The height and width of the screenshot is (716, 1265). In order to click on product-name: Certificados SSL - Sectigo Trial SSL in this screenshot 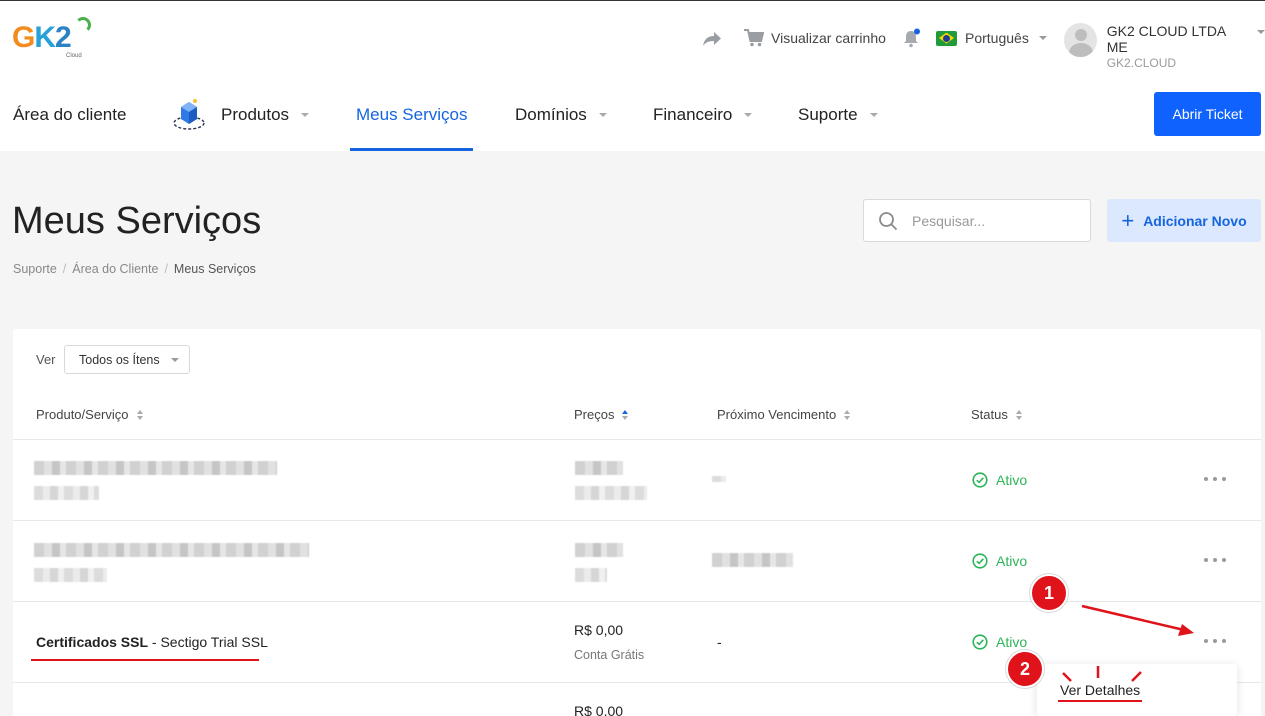, I will do `click(152, 642)`.